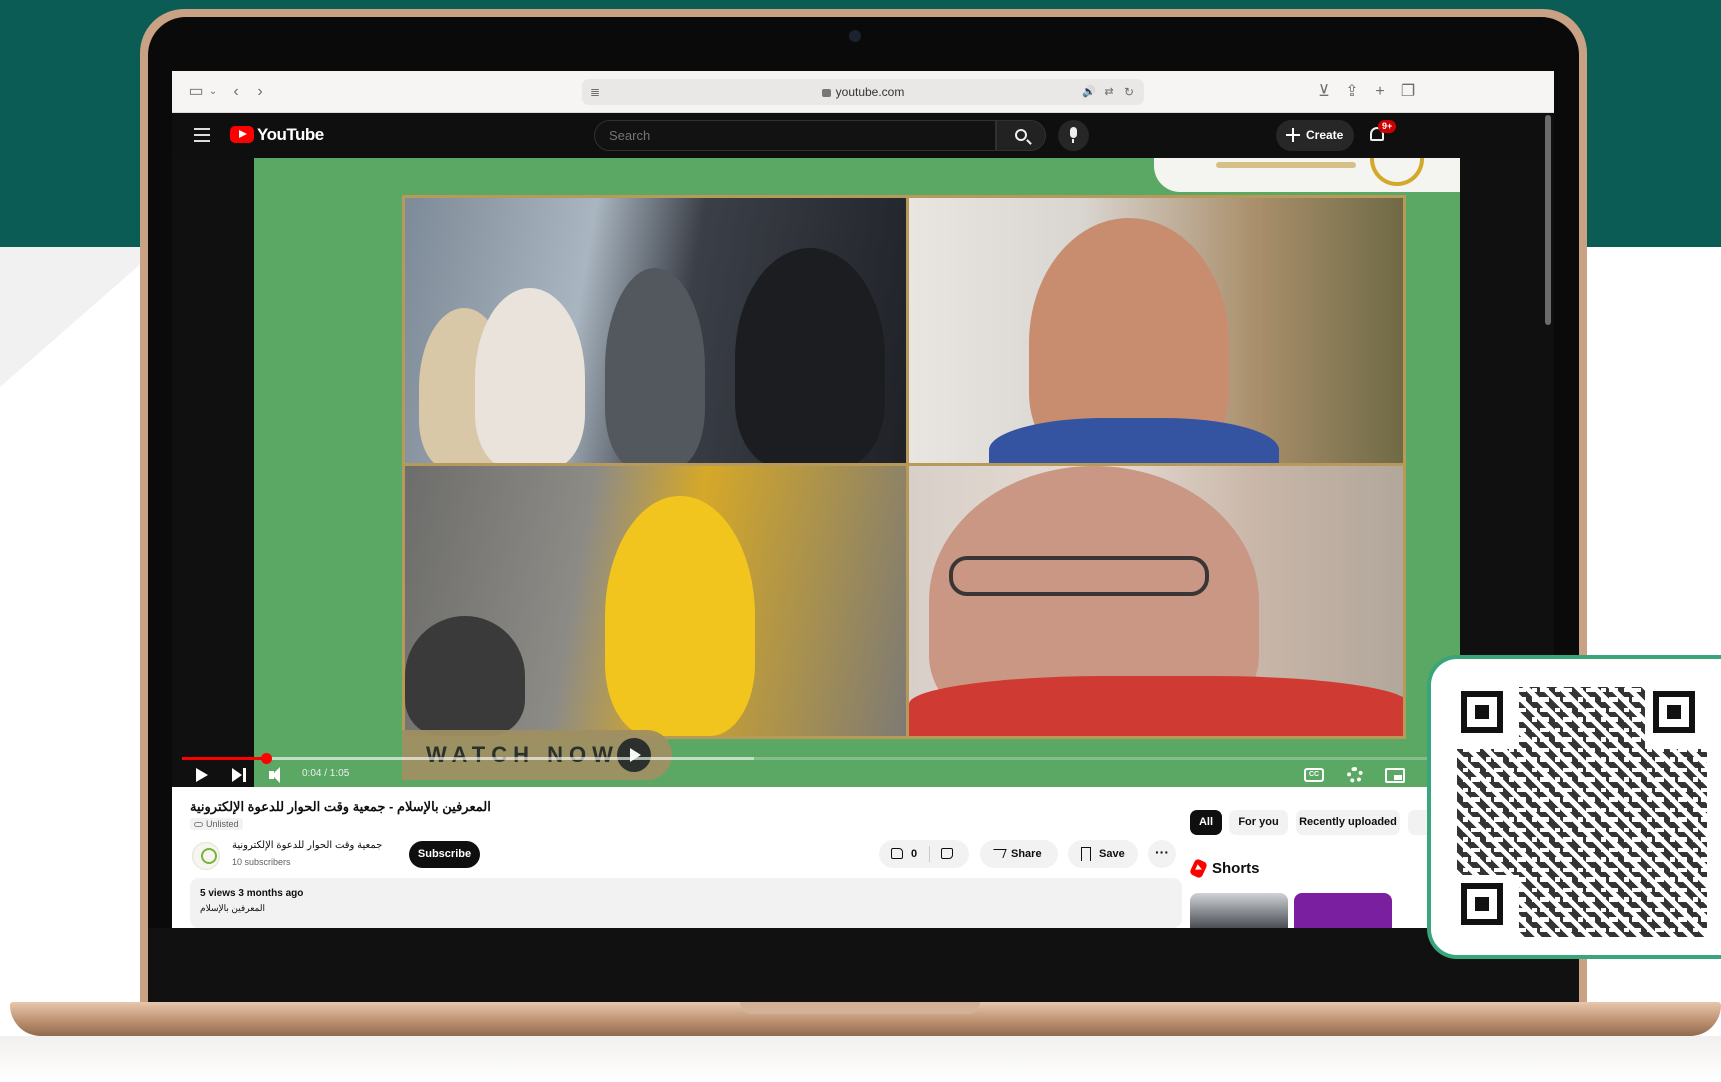  Describe the element at coordinates (1079, 576) in the screenshot. I see `glasses-icon` at that location.